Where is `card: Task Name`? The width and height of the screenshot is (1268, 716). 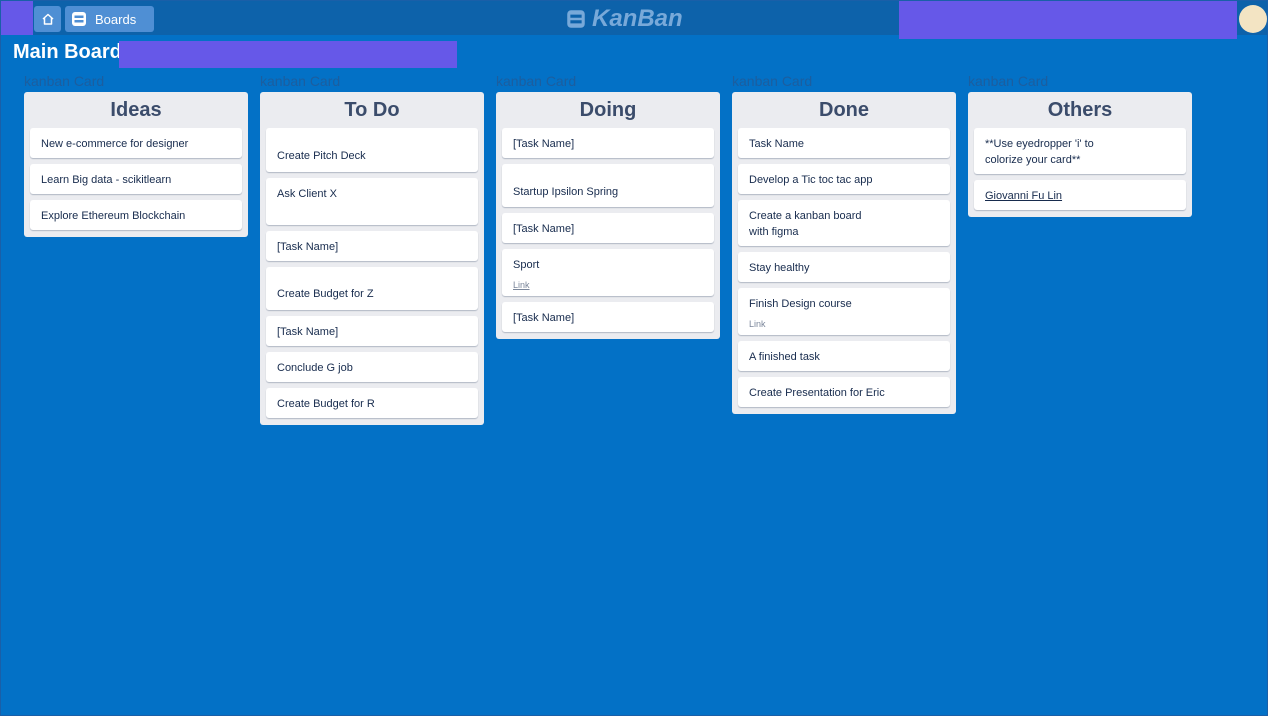 card: Task Name is located at coordinates (844, 143).